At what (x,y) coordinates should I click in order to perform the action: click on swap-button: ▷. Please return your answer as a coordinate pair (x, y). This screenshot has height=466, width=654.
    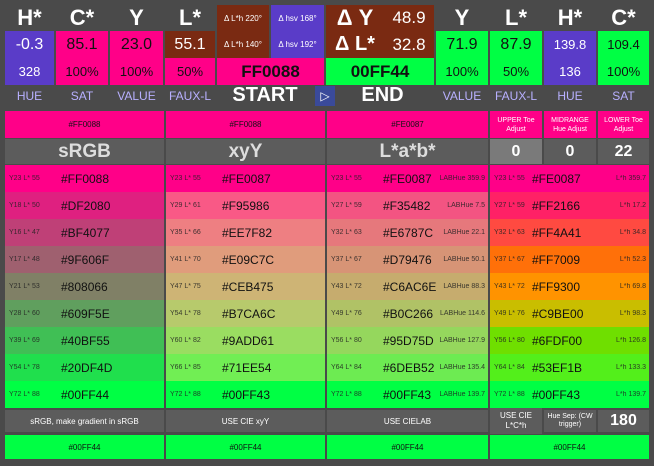
    Looking at the image, I should click on (325, 96).